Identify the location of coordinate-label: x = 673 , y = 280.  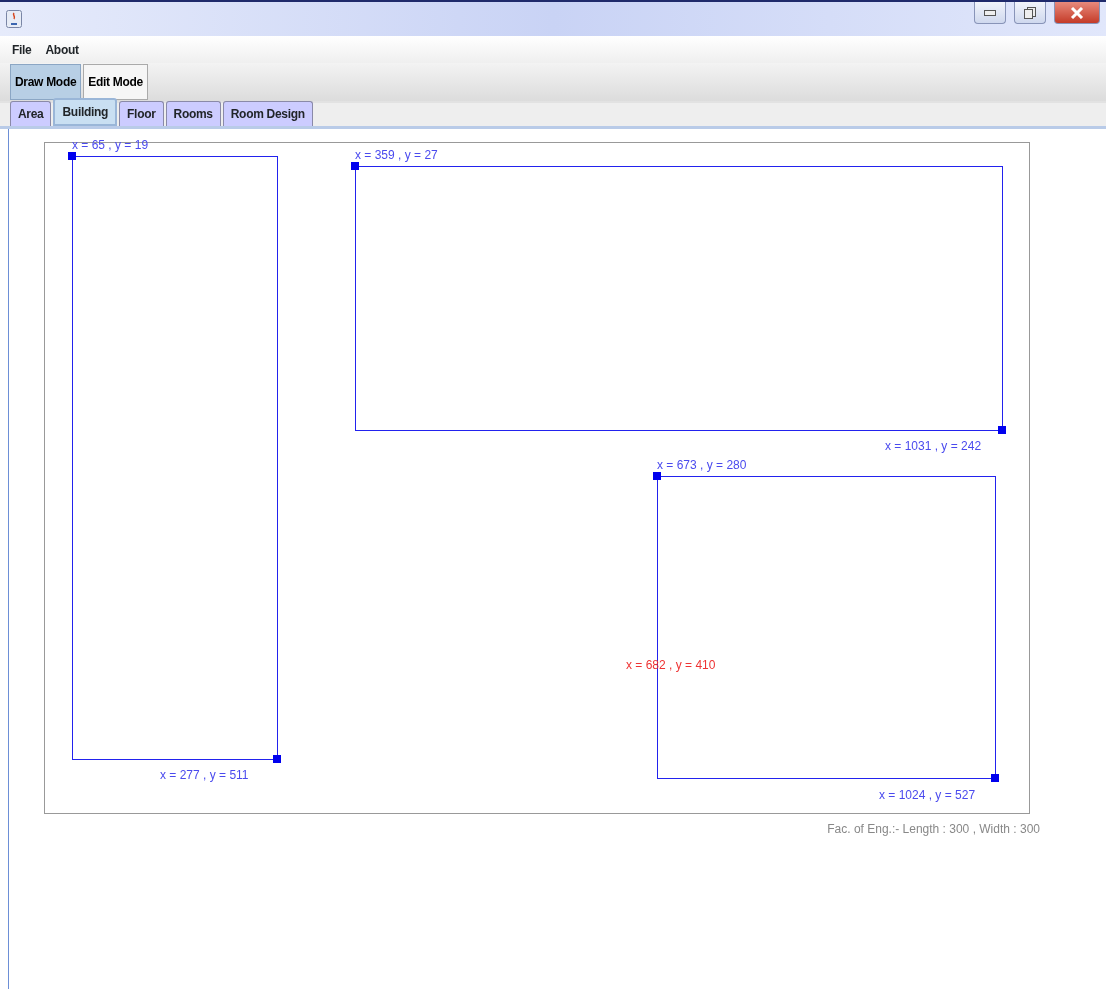
(702, 465).